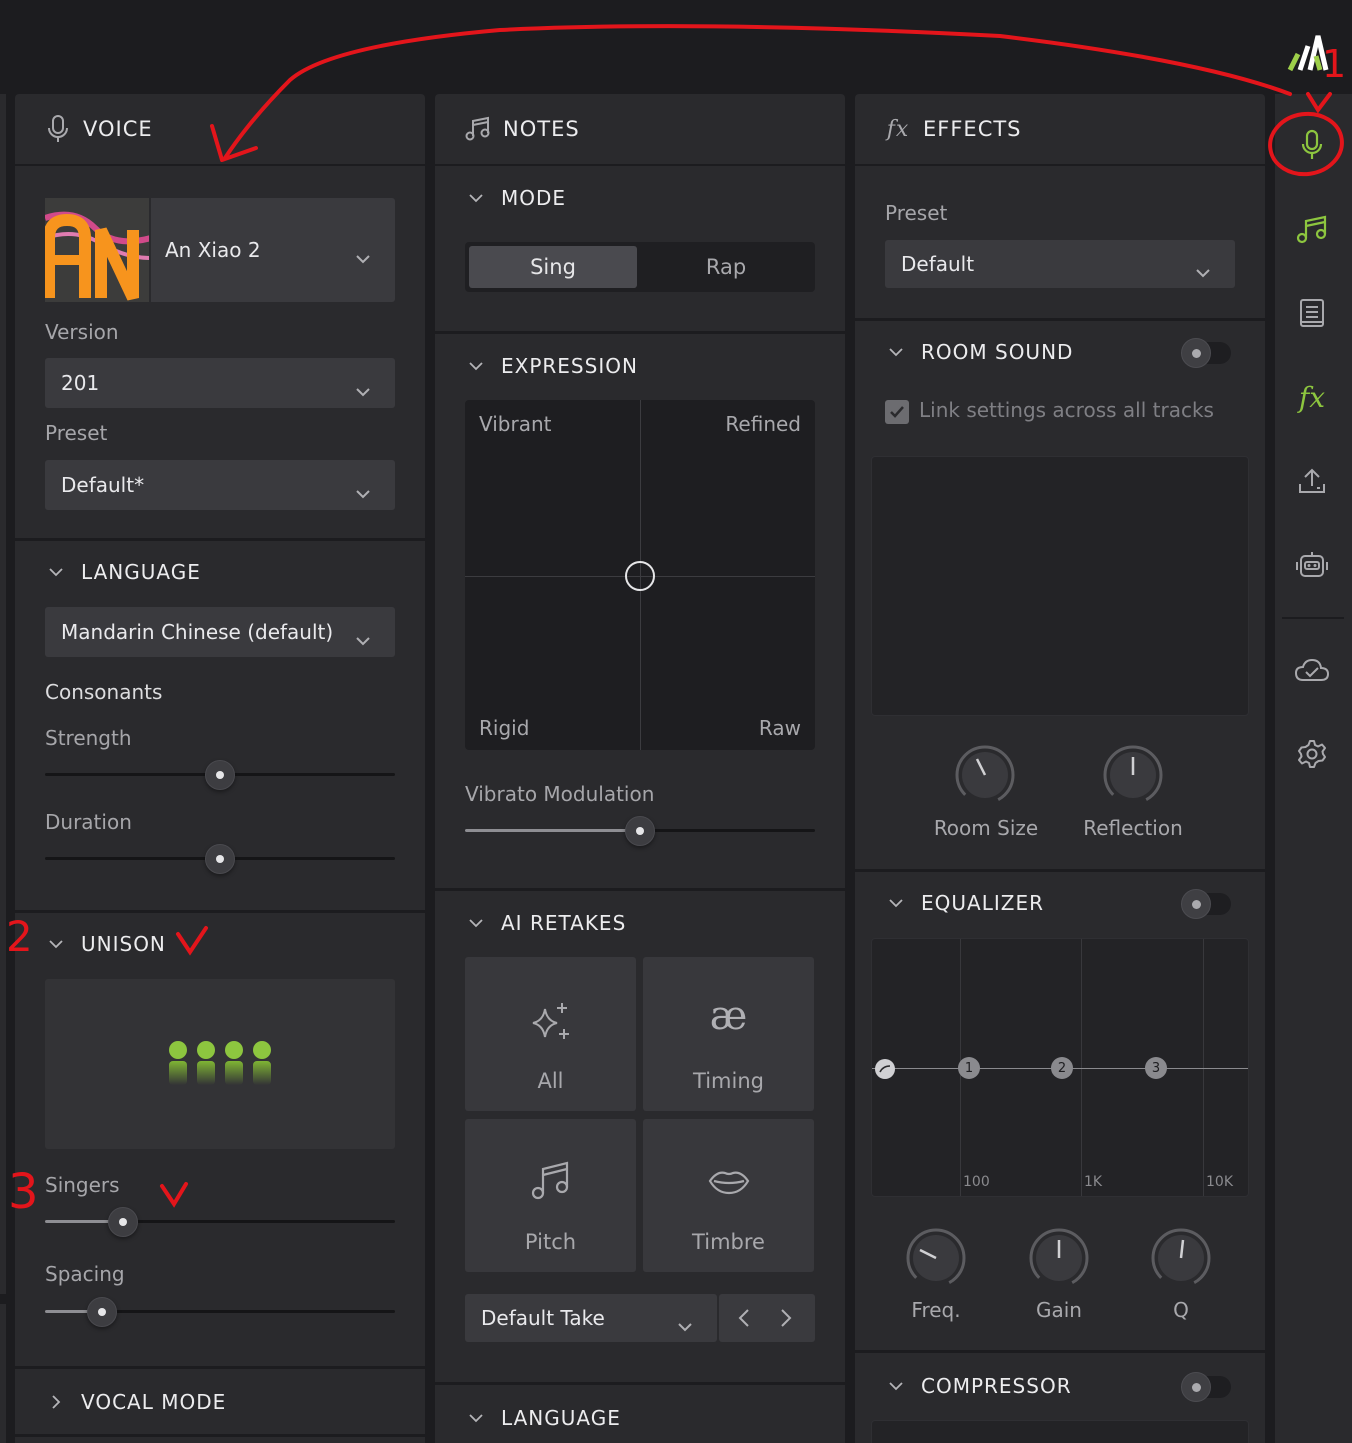 This screenshot has width=1352, height=1443. I want to click on annotation-number-2: 2, so click(19, 936).